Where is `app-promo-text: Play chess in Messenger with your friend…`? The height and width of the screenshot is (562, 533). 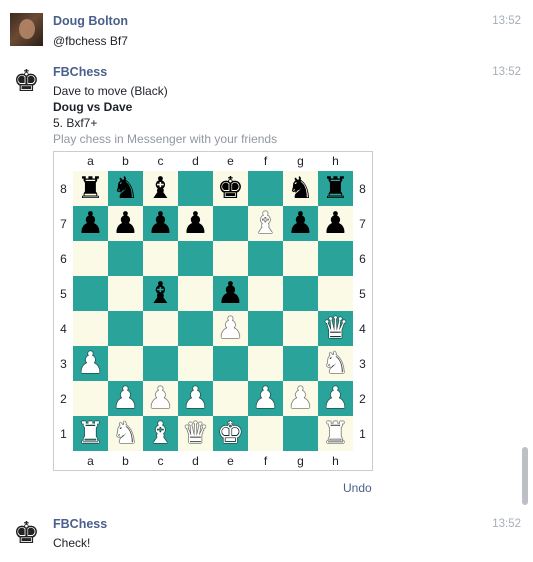
app-promo-text: Play chess in Messenger with your friend… is located at coordinates (165, 139).